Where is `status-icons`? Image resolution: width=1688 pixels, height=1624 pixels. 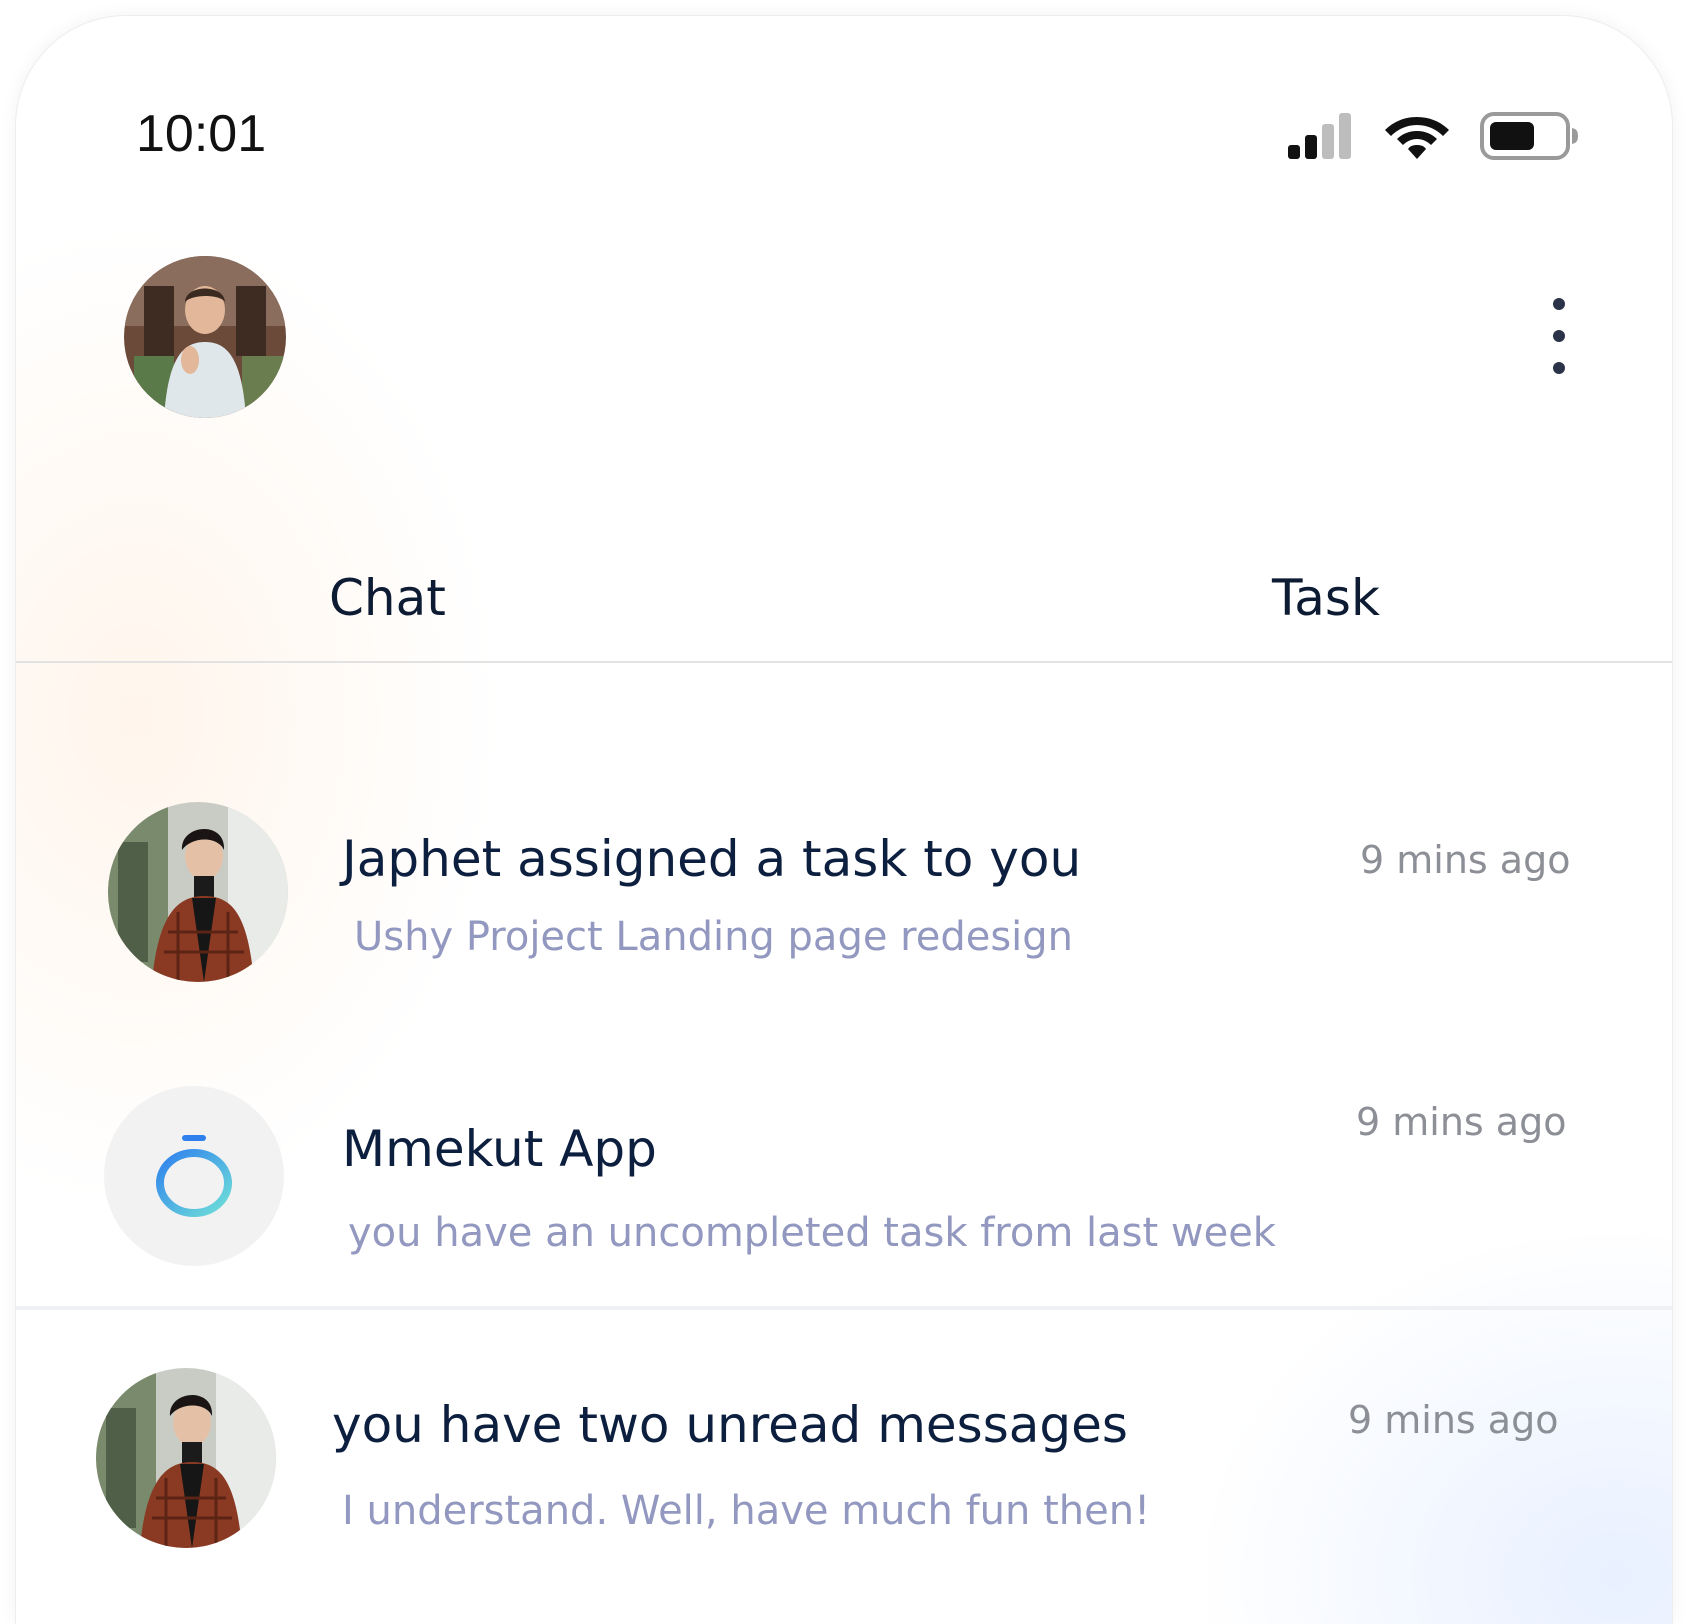 status-icons is located at coordinates (1434, 136).